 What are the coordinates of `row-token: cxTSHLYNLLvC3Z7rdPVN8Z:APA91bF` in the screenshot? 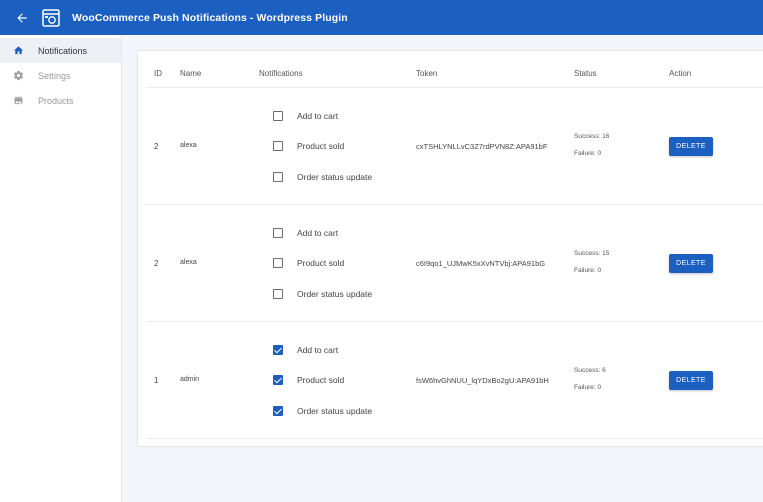 It's located at (482, 146).